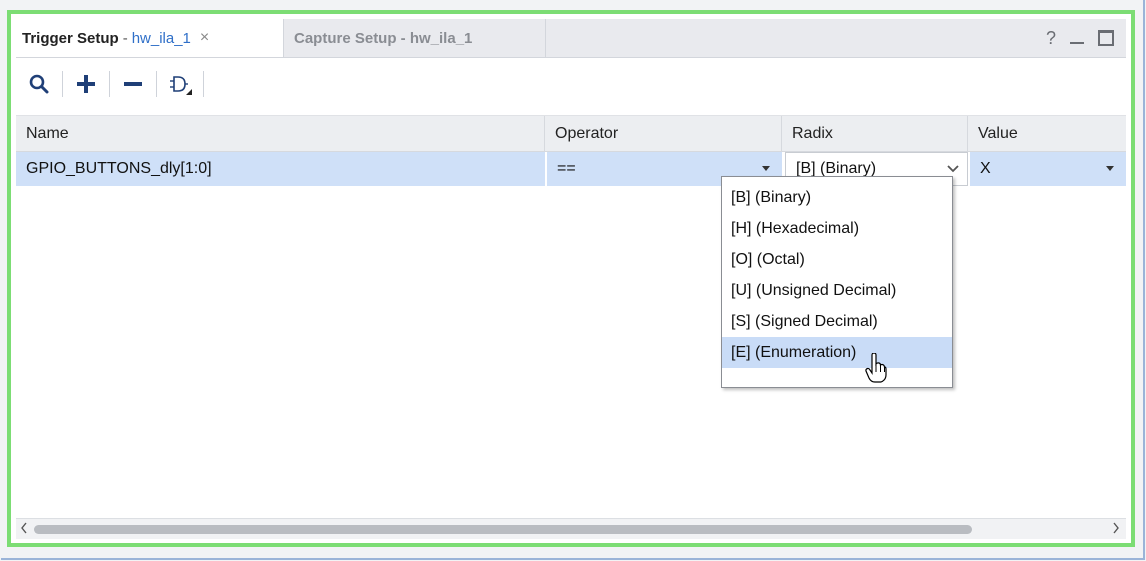  Describe the element at coordinates (24, 529) in the screenshot. I see `scroll-left-icon` at that location.